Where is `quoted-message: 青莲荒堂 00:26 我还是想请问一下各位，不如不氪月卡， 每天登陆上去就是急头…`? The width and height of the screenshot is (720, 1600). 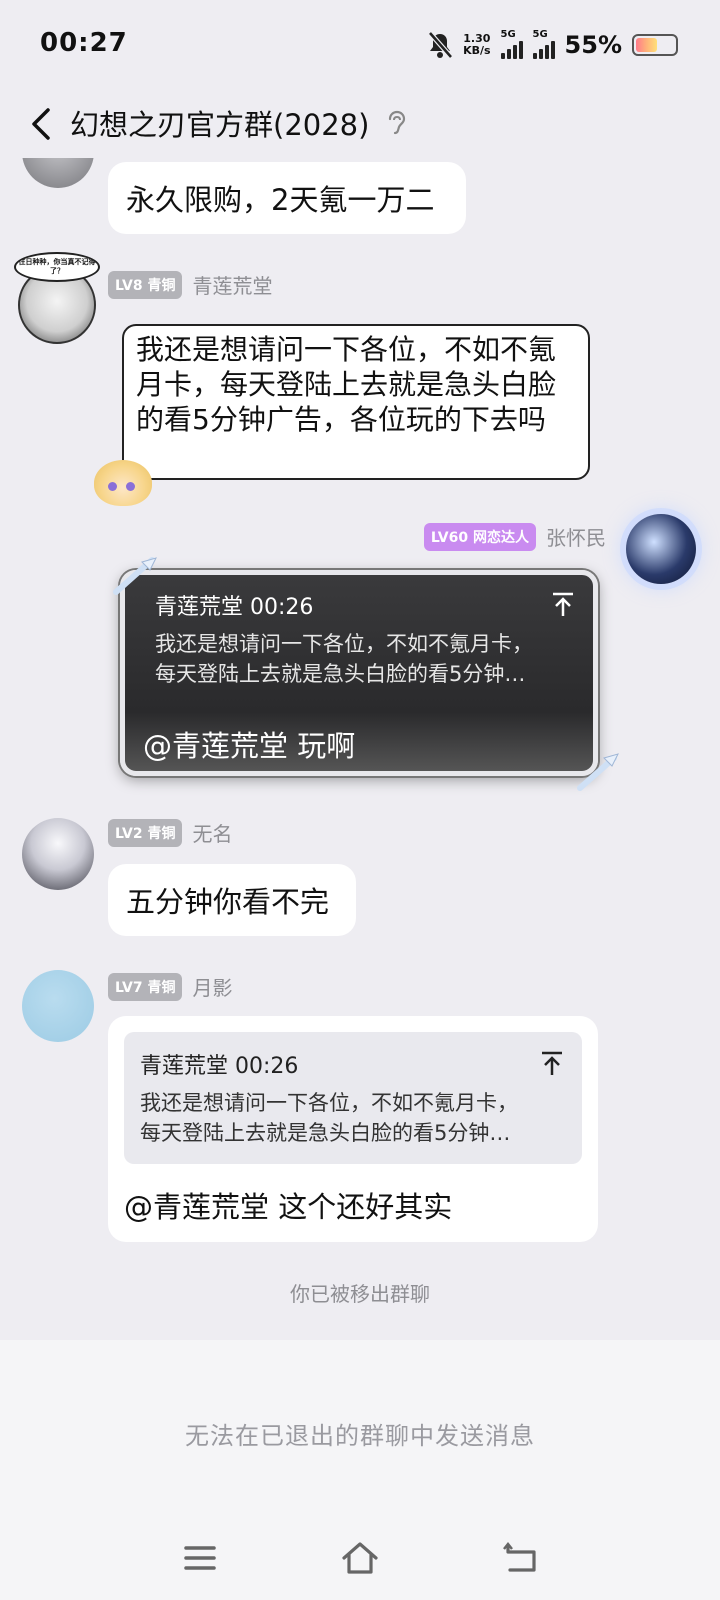 quoted-message: 青莲荒堂 00:26 我还是想请问一下各位，不如不氪月卡， 每天登陆上去就是急头… is located at coordinates (353, 1098).